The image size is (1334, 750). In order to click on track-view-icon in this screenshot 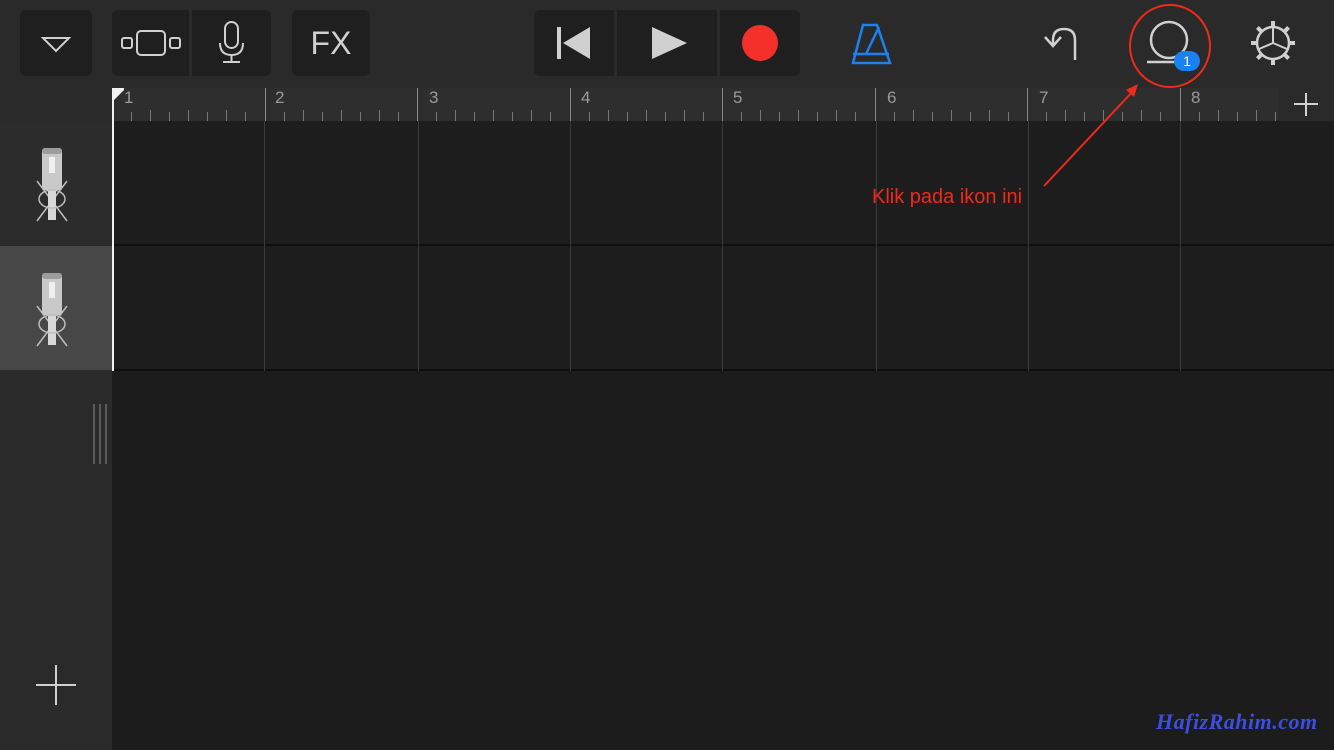, I will do `click(151, 43)`.